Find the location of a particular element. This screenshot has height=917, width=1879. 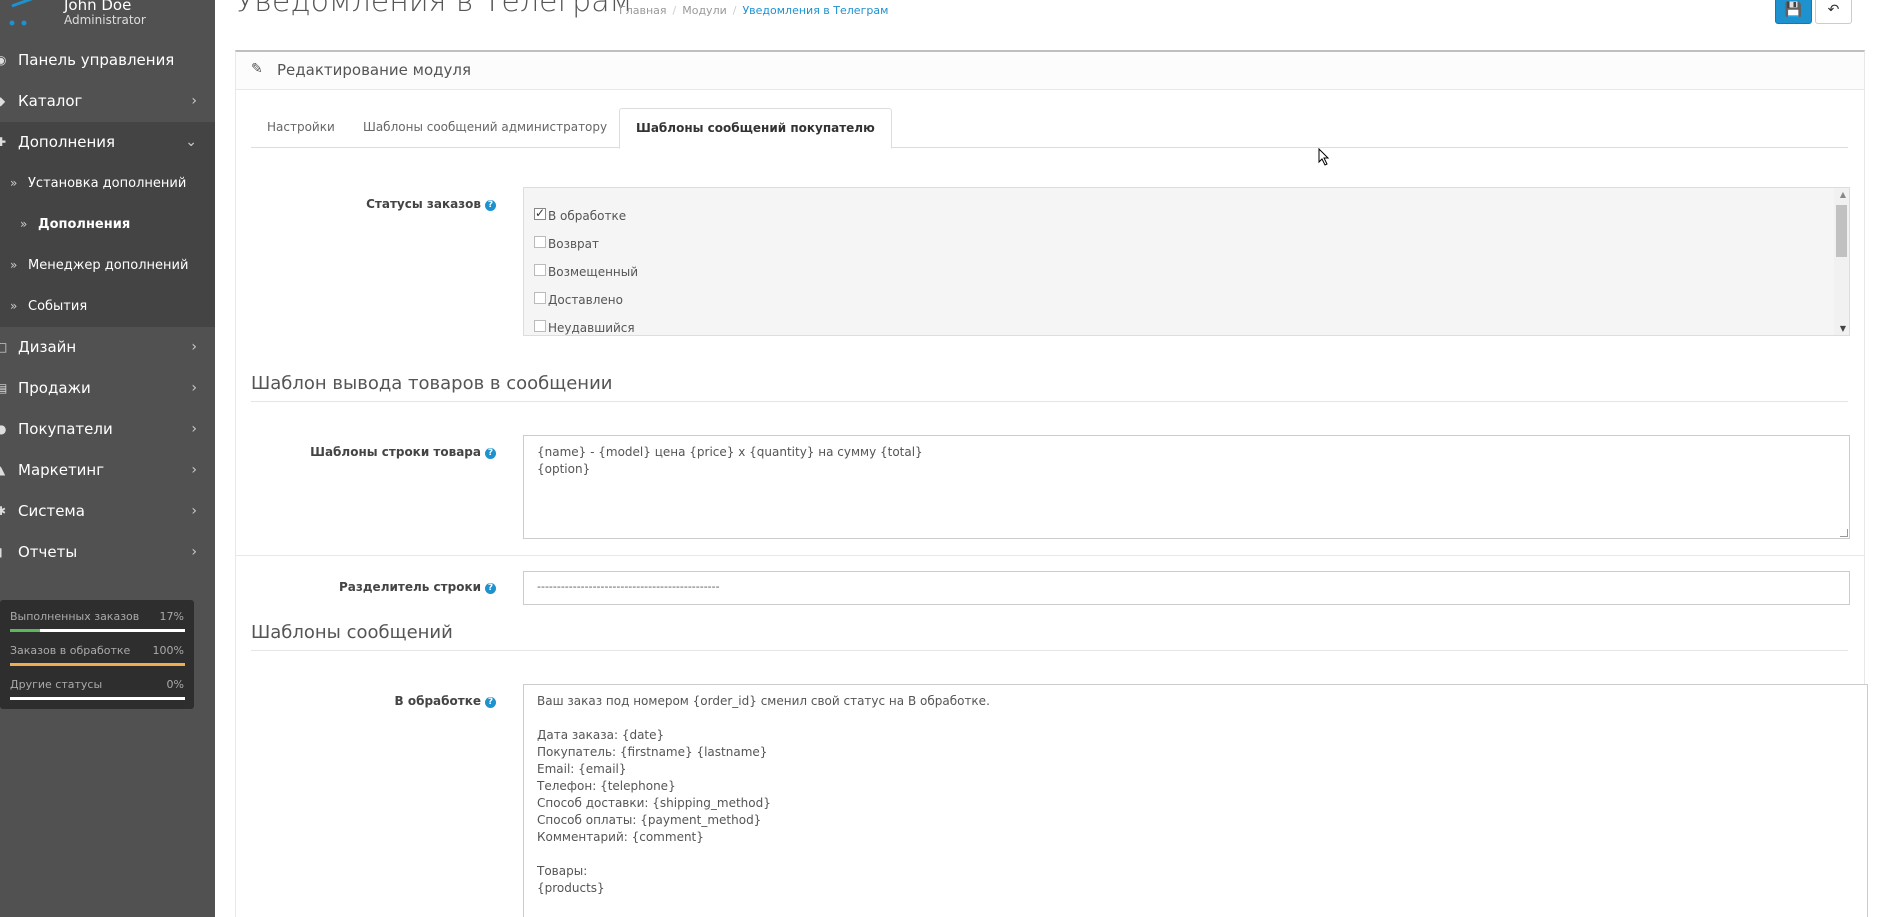

sidebar-item-label: Дополнения is located at coordinates (67, 142).